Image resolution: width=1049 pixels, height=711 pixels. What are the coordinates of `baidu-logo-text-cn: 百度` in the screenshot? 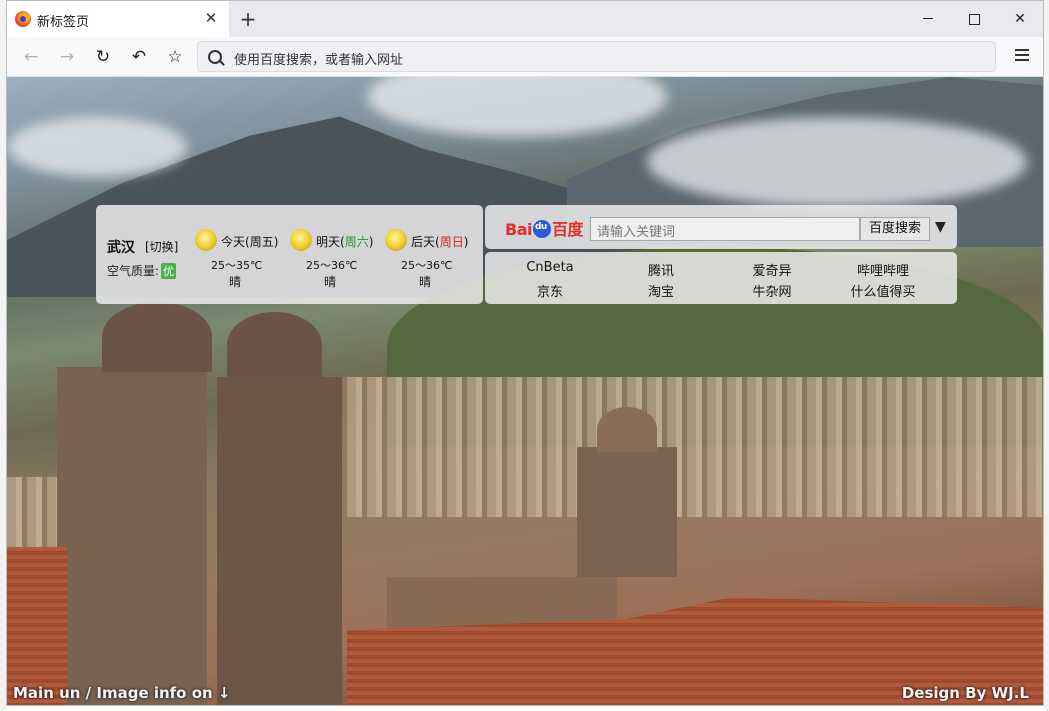 It's located at (567, 229).